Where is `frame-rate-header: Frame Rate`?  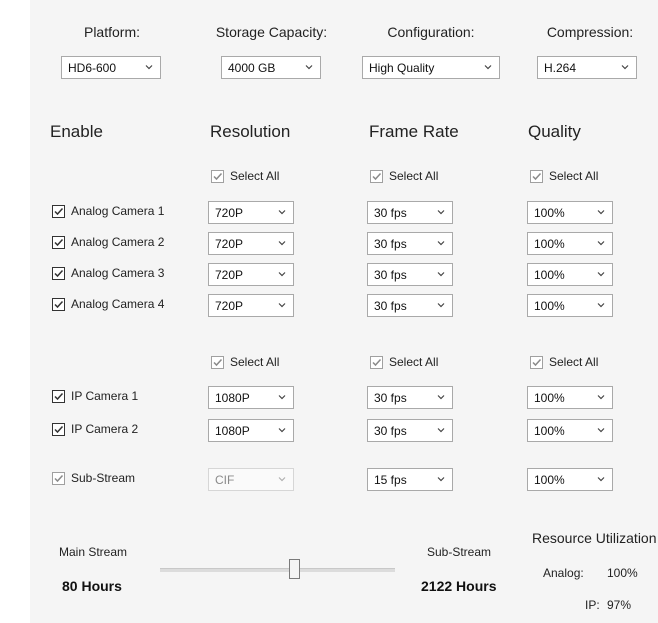
frame-rate-header: Frame Rate is located at coordinates (414, 131).